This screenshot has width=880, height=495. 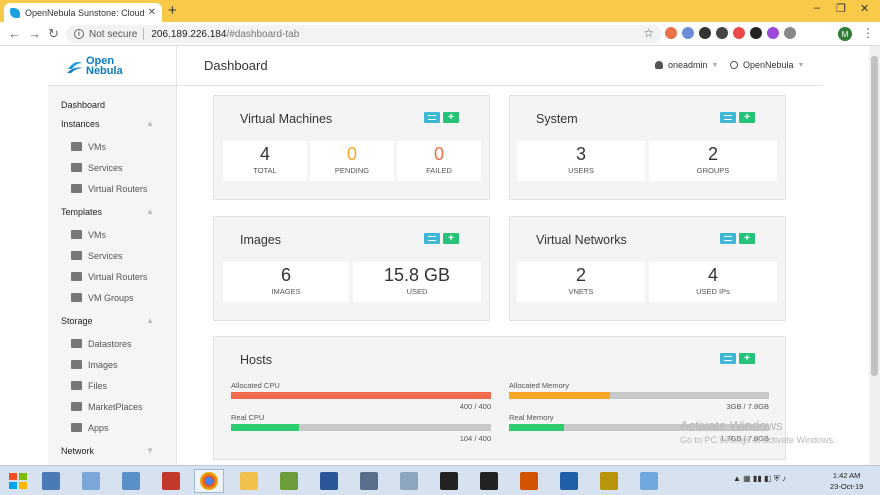 What do you see at coordinates (118, 451) in the screenshot?
I see `sidebar-group-network: Network ▼` at bounding box center [118, 451].